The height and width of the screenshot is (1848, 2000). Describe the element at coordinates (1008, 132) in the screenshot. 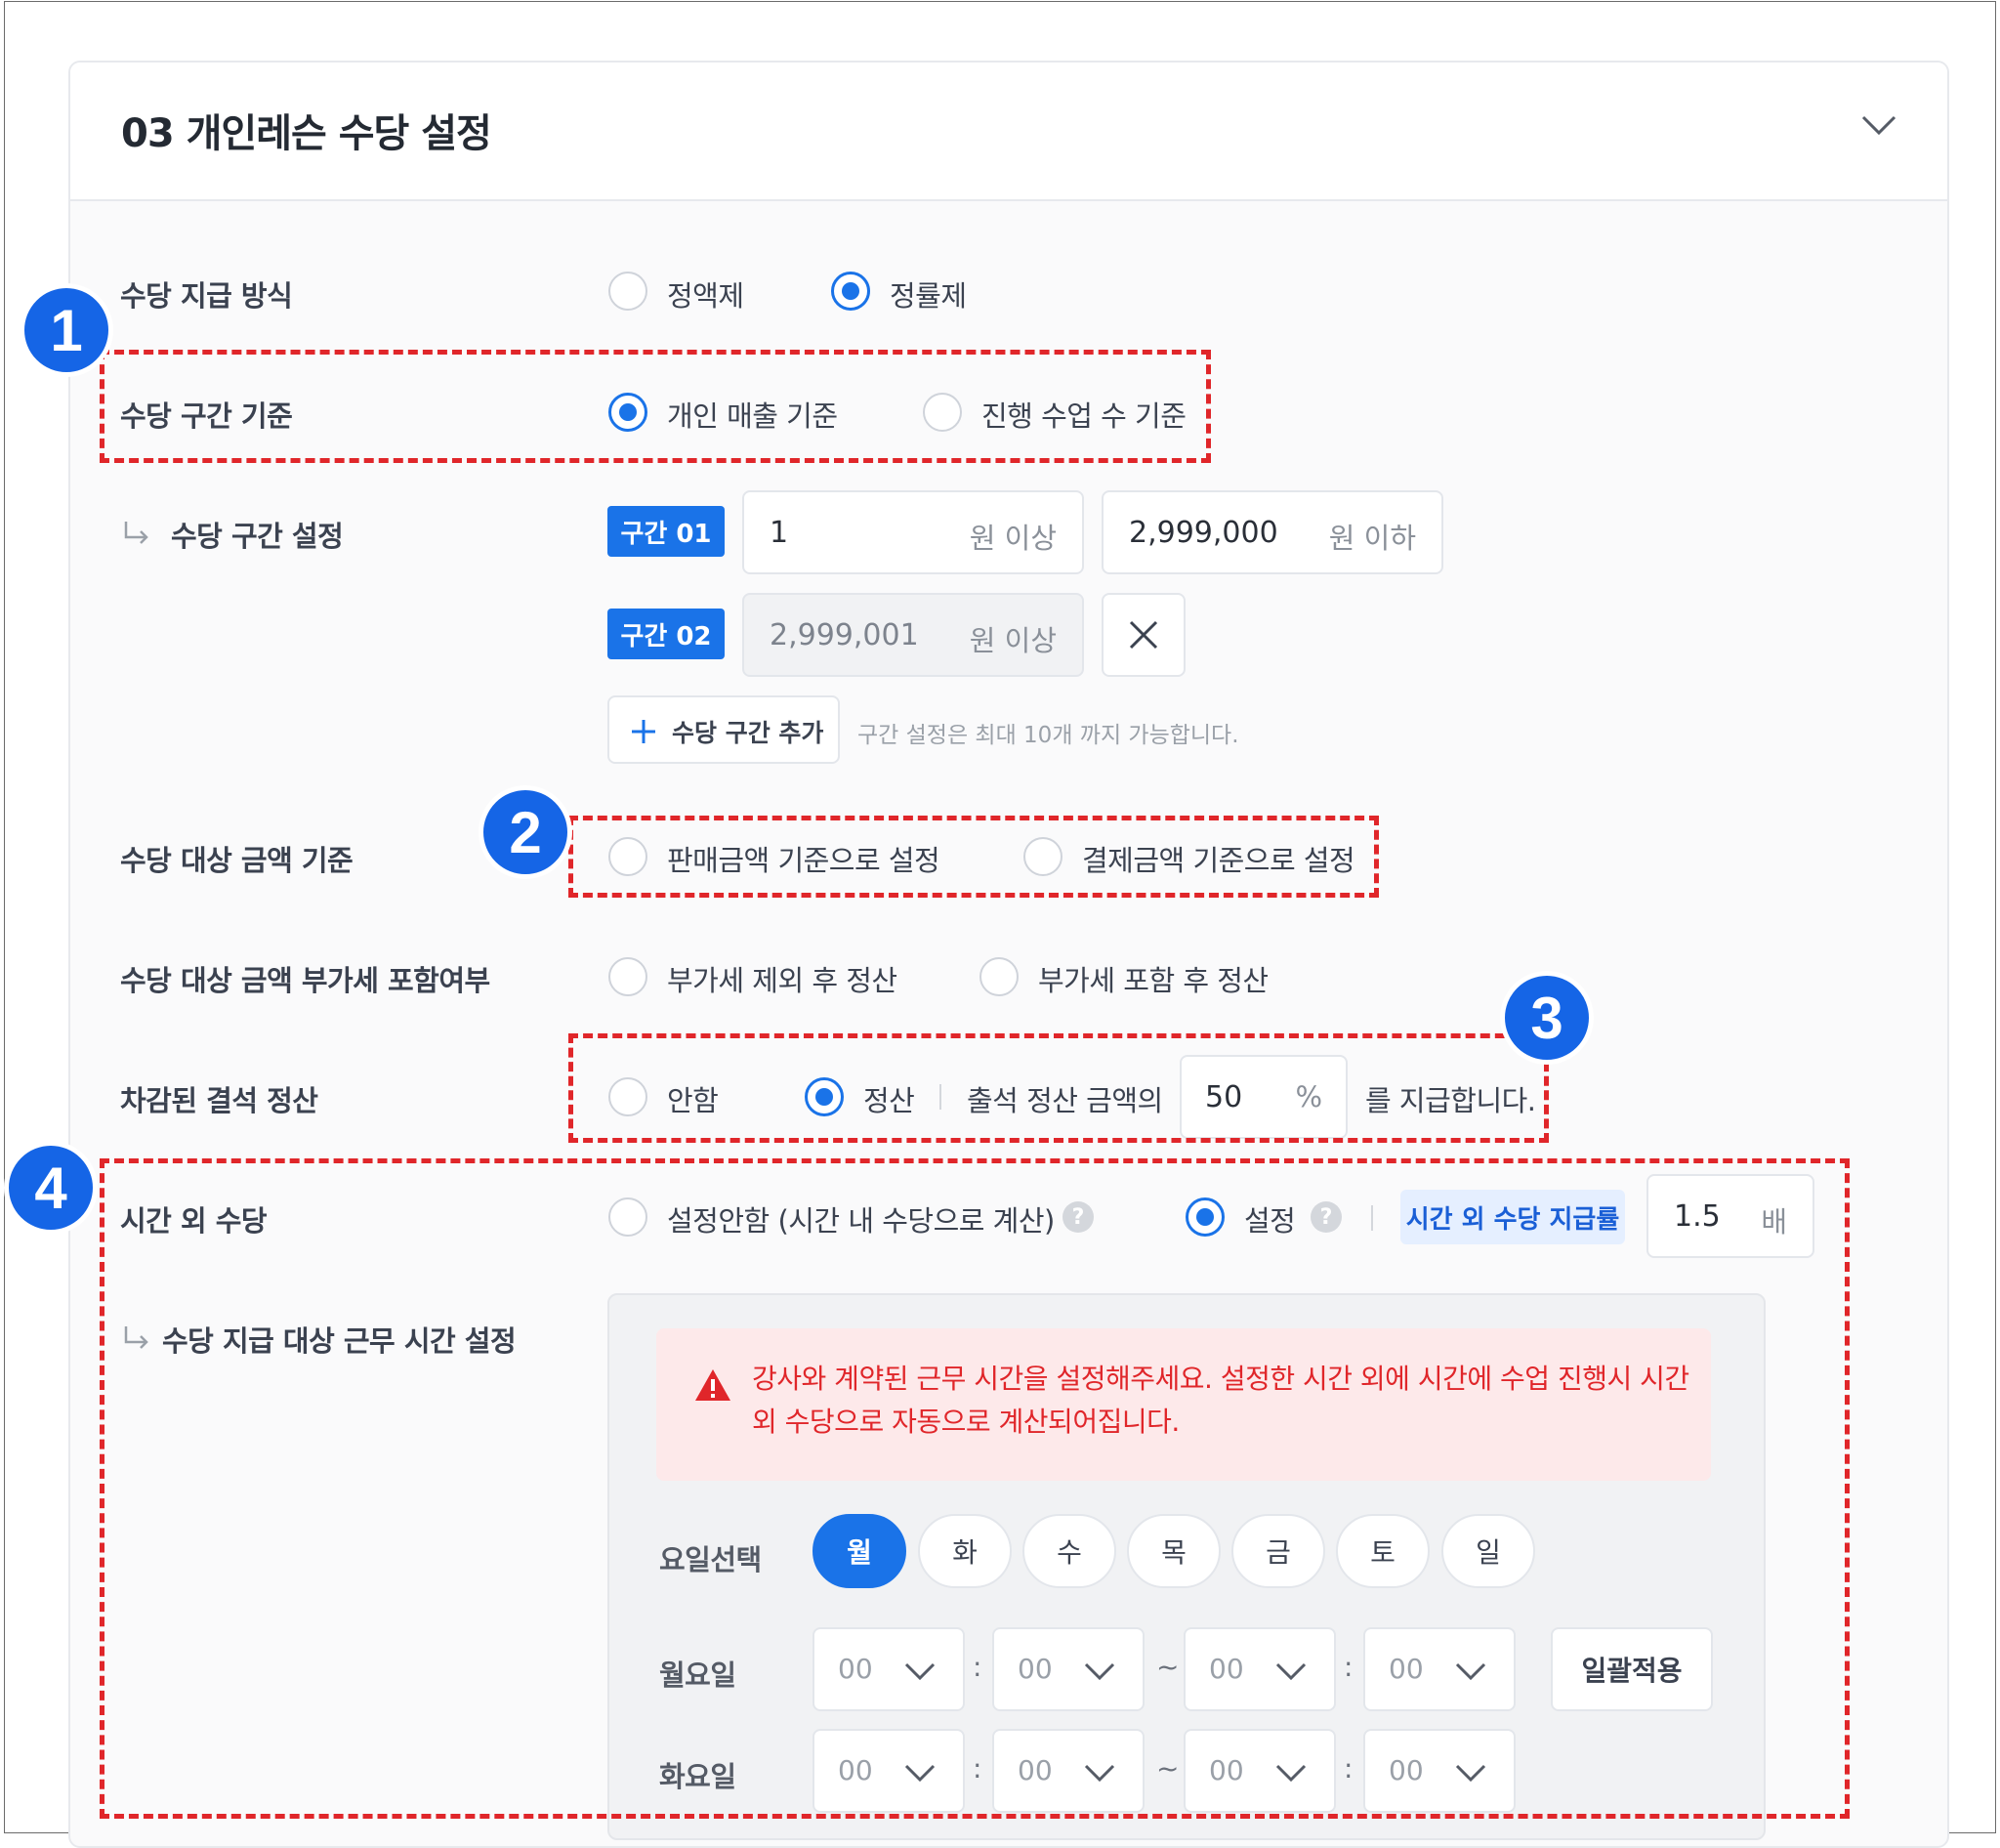

I see `card-header: 03 개인레슨 수당 설정` at that location.